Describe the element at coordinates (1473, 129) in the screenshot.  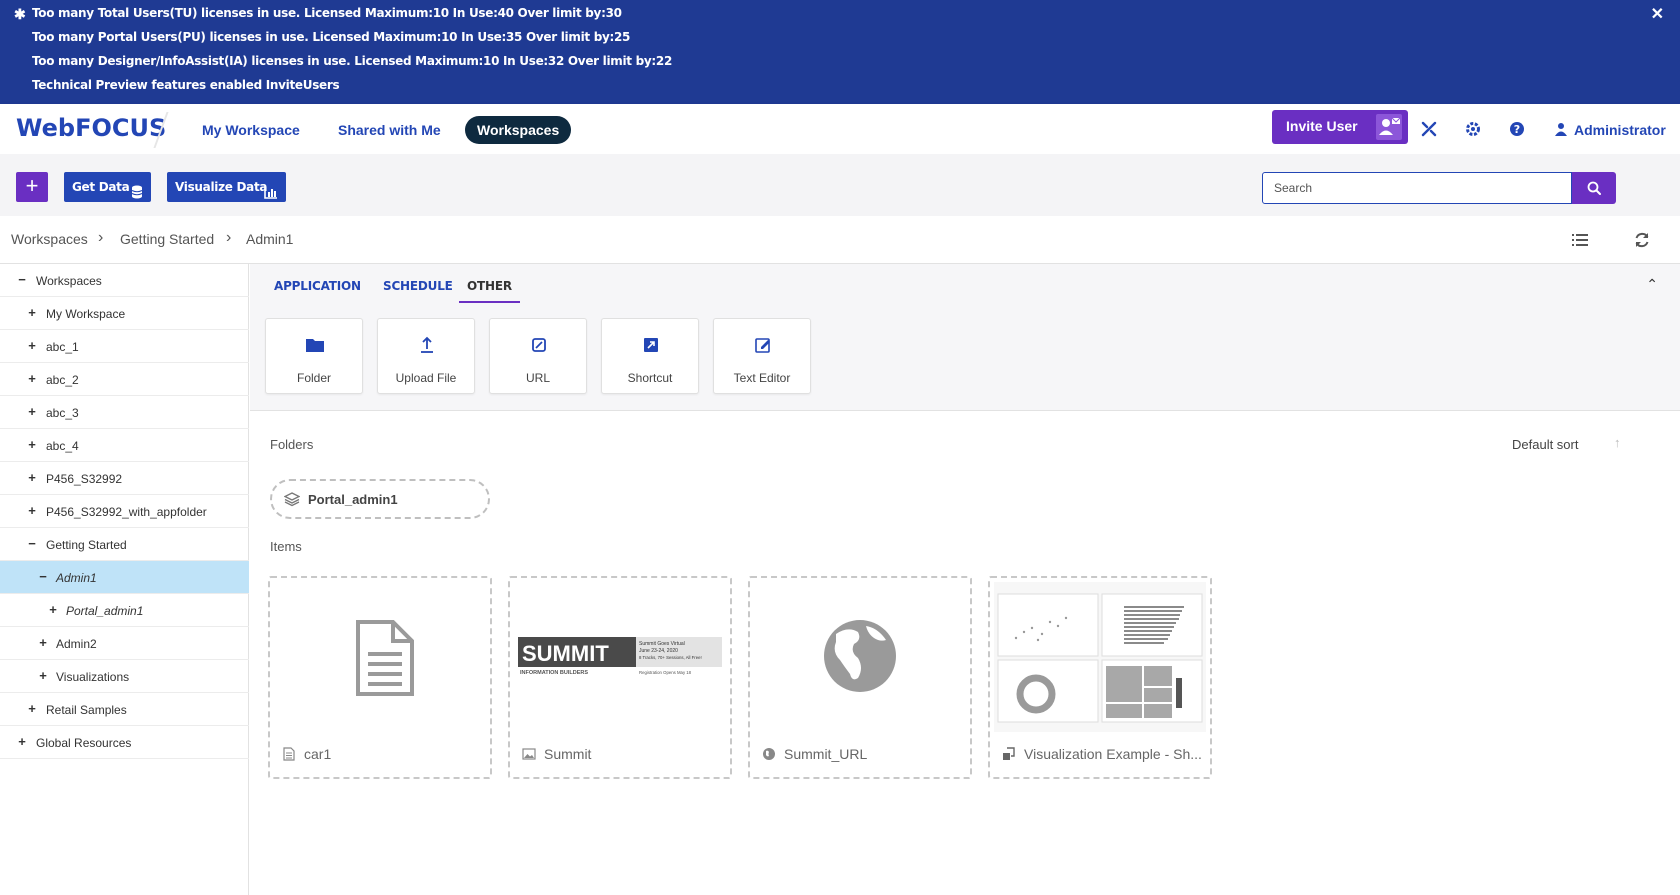
I see `gear-icon` at that location.